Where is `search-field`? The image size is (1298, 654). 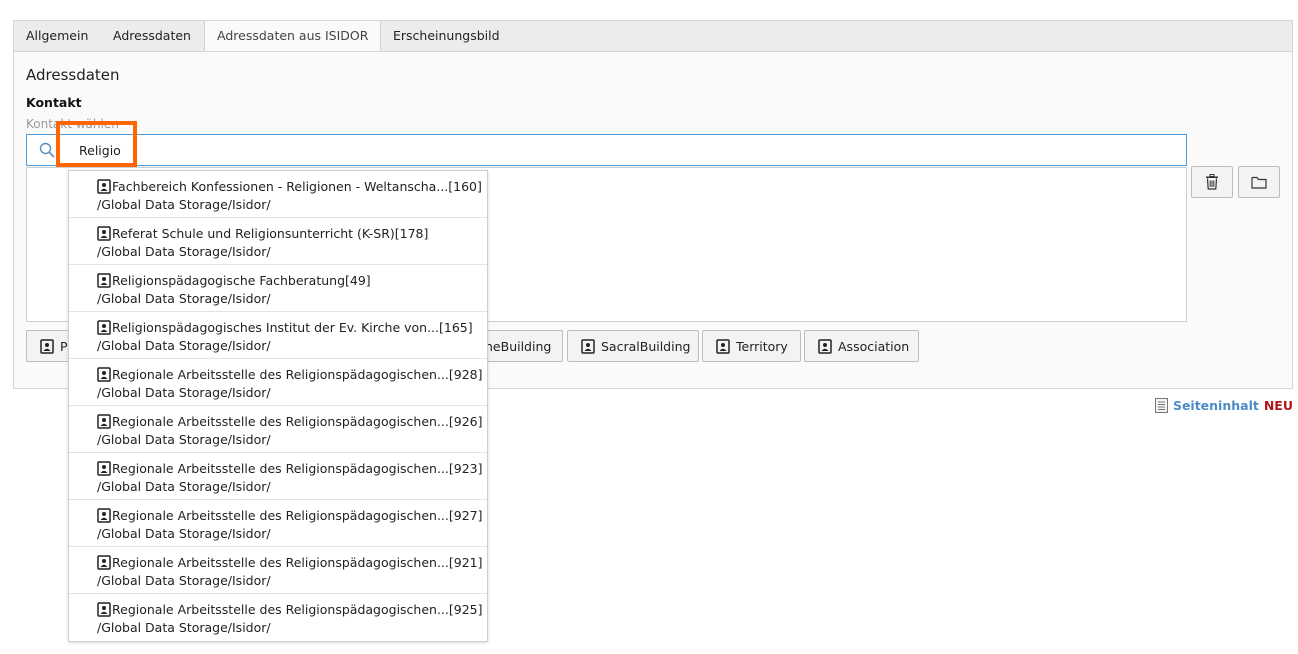 search-field is located at coordinates (606, 150).